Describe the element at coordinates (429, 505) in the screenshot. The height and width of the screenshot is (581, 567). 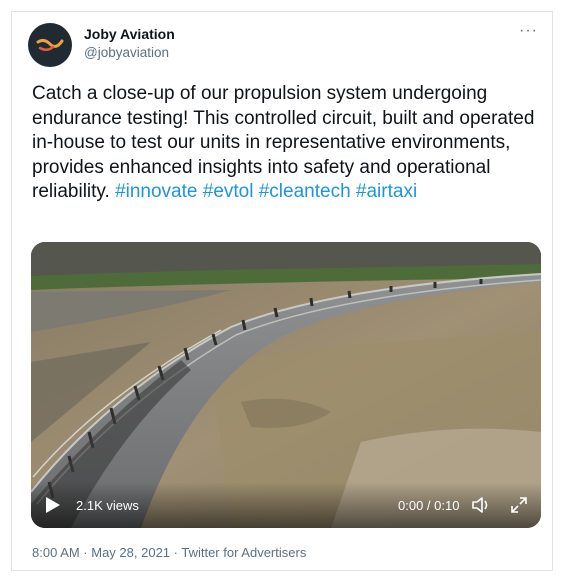
I see `video-time: 0:00 / 0:10` at that location.